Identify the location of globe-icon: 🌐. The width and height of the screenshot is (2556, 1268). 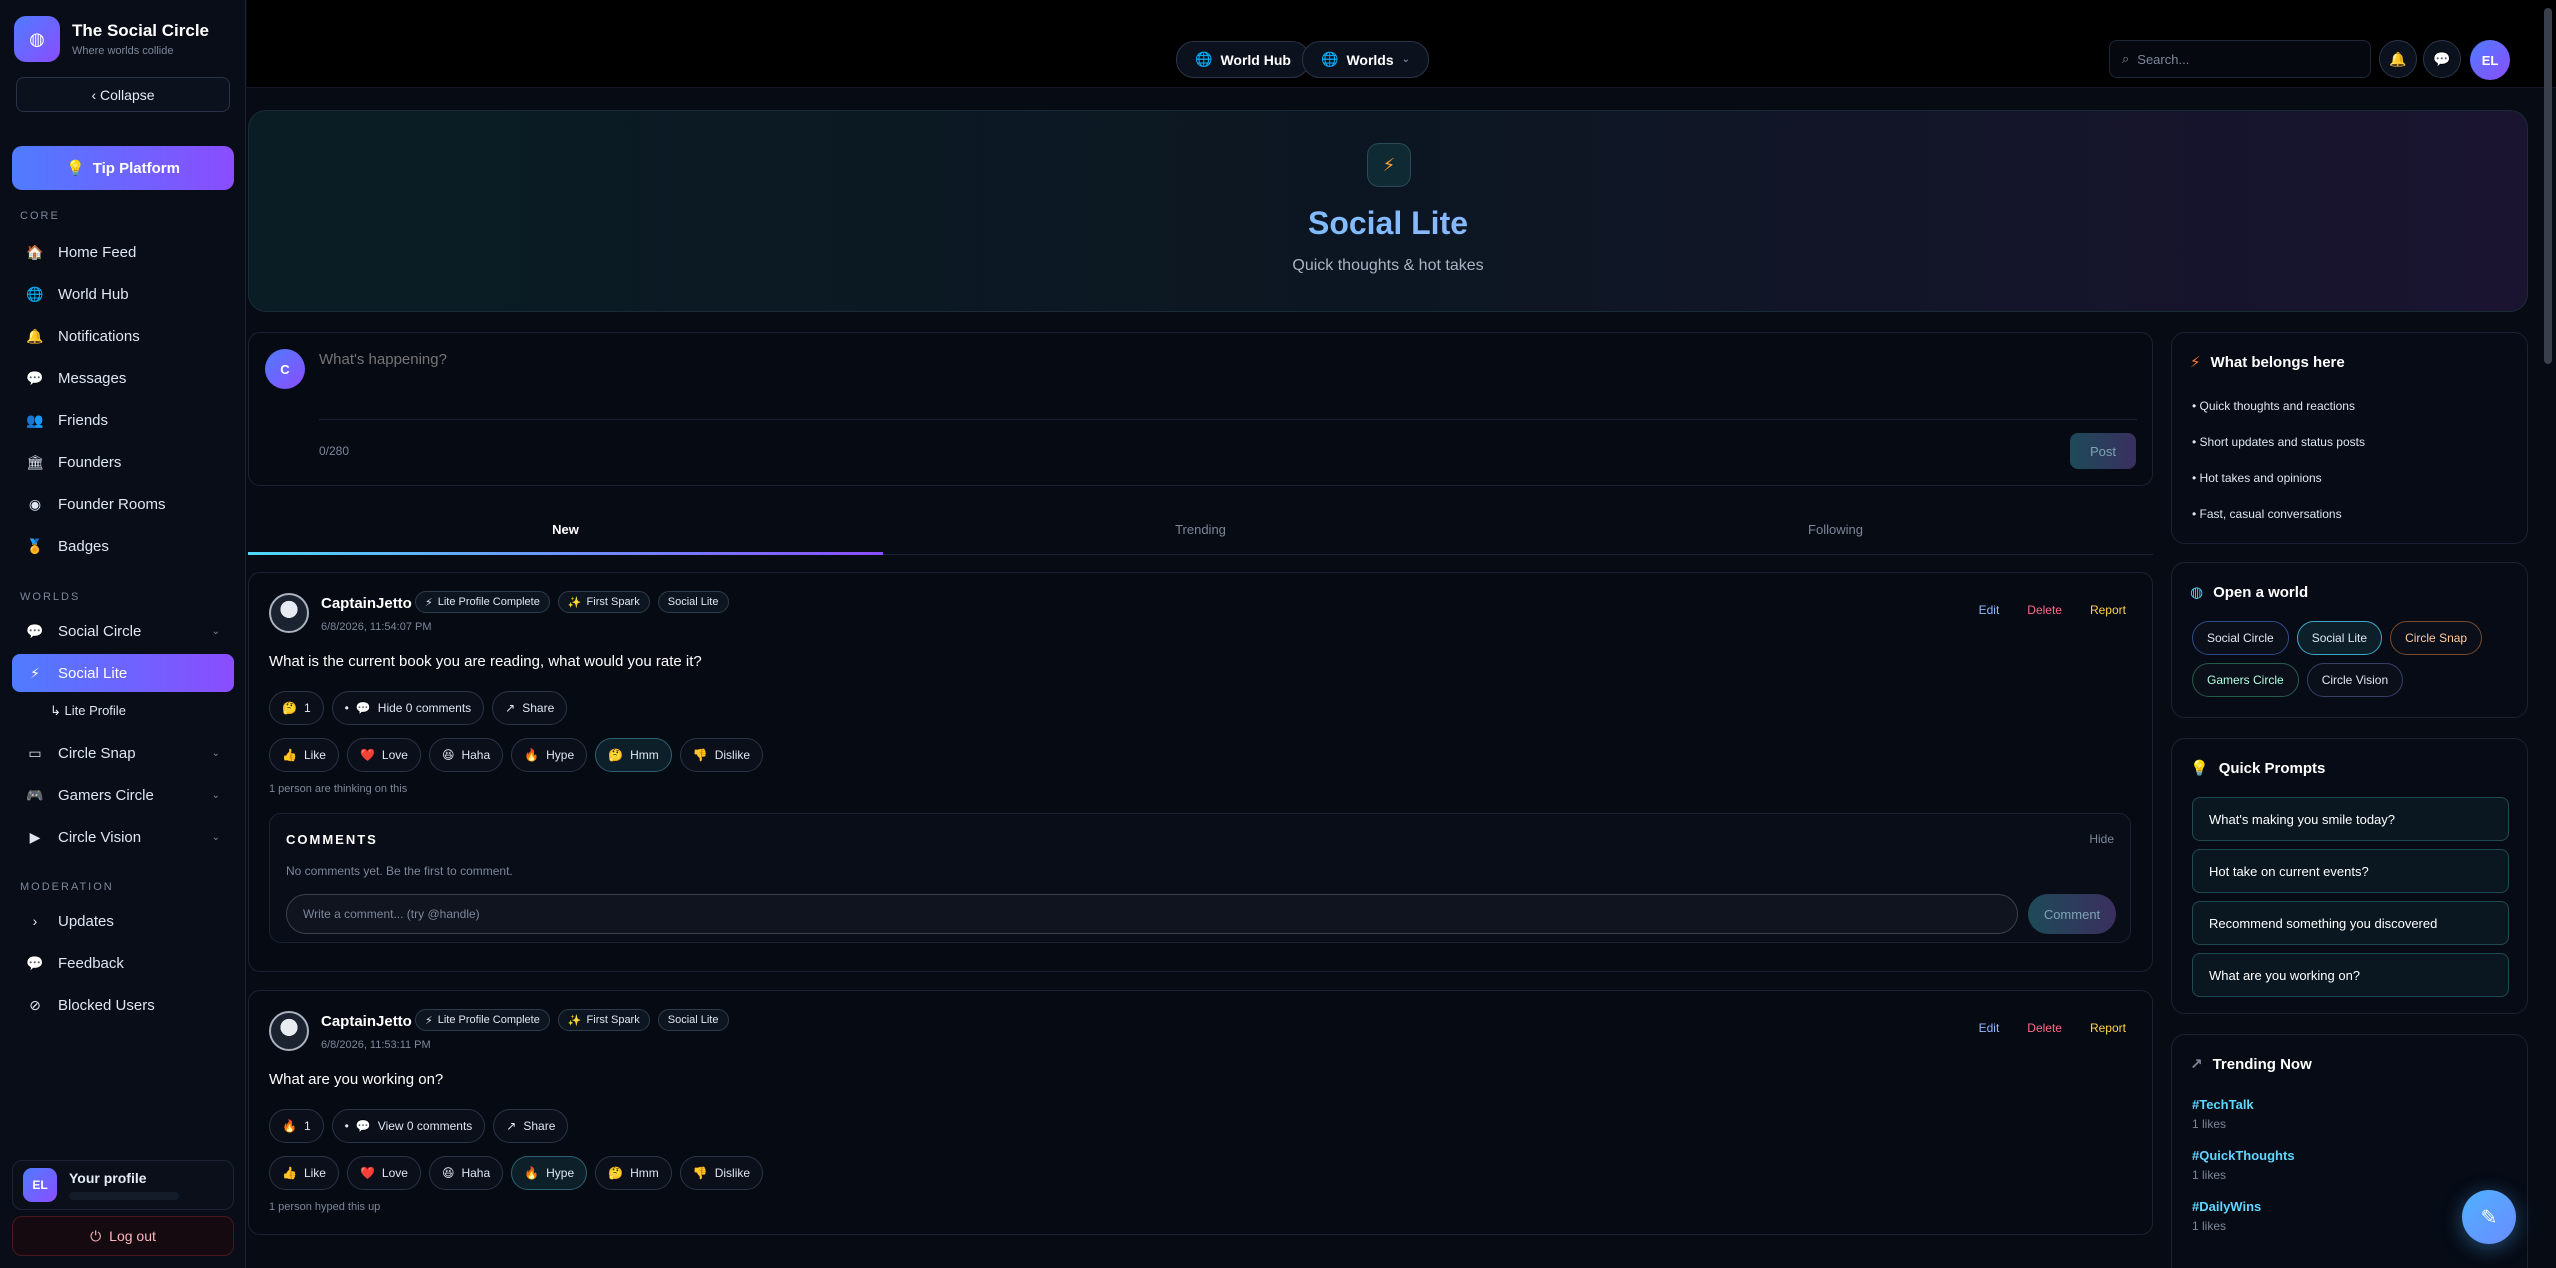
(1330, 59).